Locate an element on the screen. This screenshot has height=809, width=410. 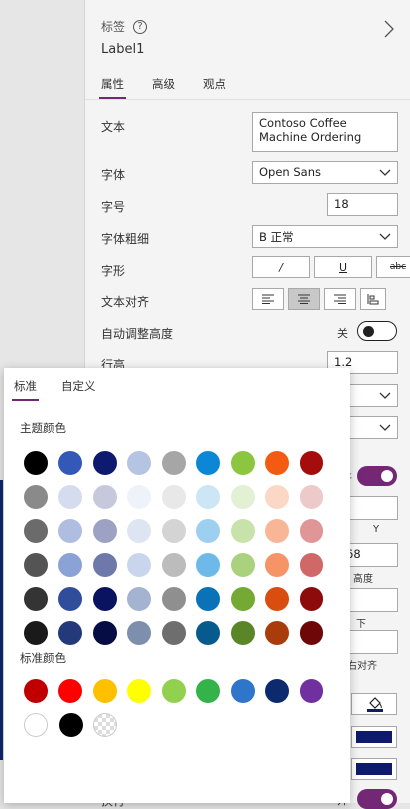
chevron-right-icon is located at coordinates (389, 29).